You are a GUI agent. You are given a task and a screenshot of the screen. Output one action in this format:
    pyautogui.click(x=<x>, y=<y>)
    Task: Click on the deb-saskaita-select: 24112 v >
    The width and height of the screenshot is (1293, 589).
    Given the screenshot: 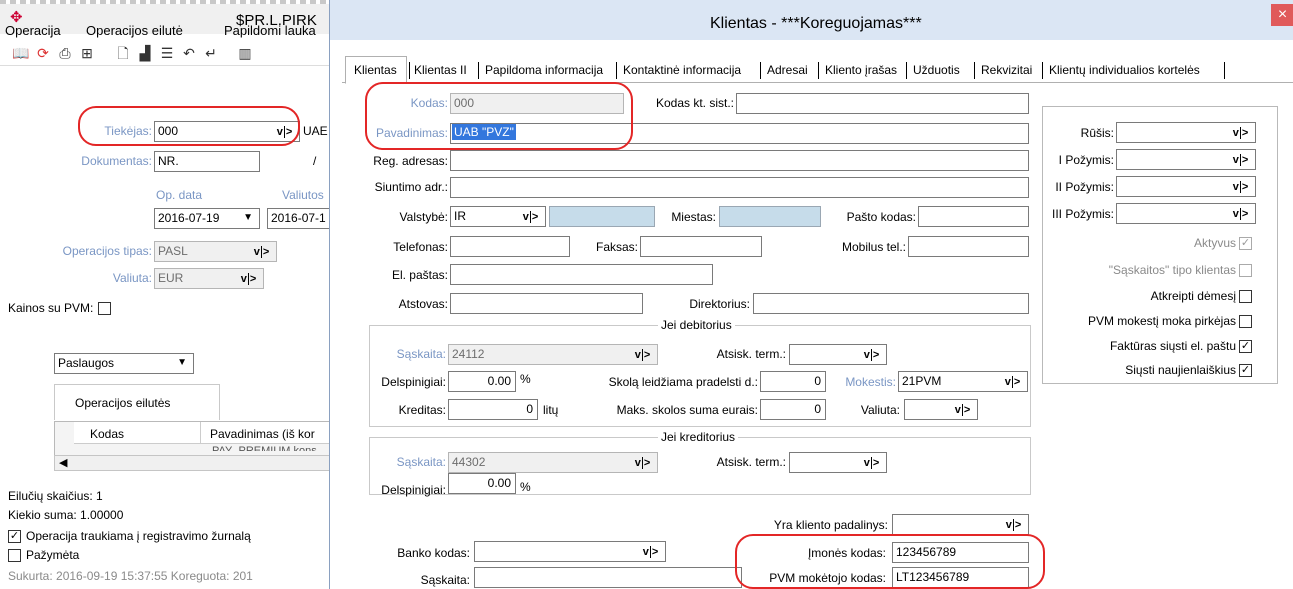 What is the action you would take?
    pyautogui.click(x=553, y=354)
    